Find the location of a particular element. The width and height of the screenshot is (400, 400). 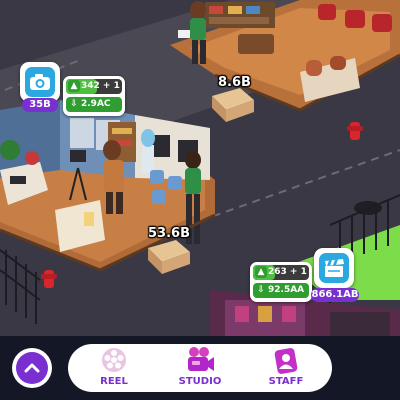

nav-tab-staff: STAFF is located at coordinates (286, 368).